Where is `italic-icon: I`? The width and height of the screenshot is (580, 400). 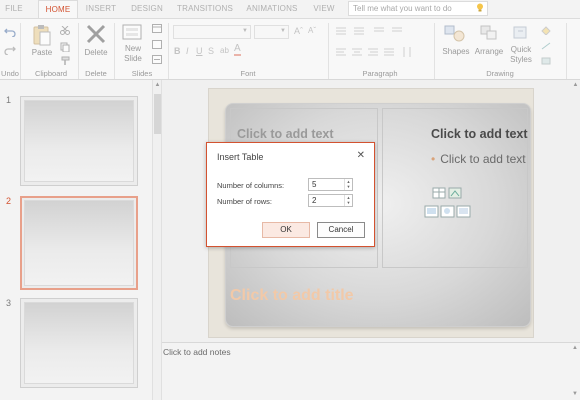 italic-icon: I is located at coordinates (187, 51).